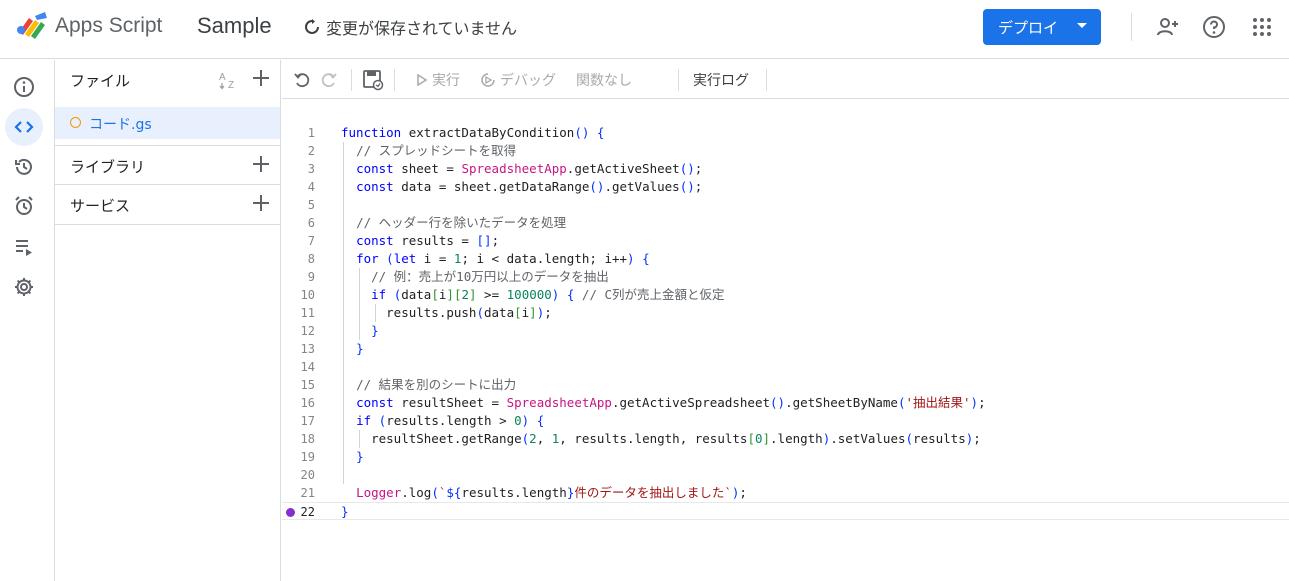 The width and height of the screenshot is (1289, 581). What do you see at coordinates (120, 125) in the screenshot?
I see `file-name: コード.gs` at bounding box center [120, 125].